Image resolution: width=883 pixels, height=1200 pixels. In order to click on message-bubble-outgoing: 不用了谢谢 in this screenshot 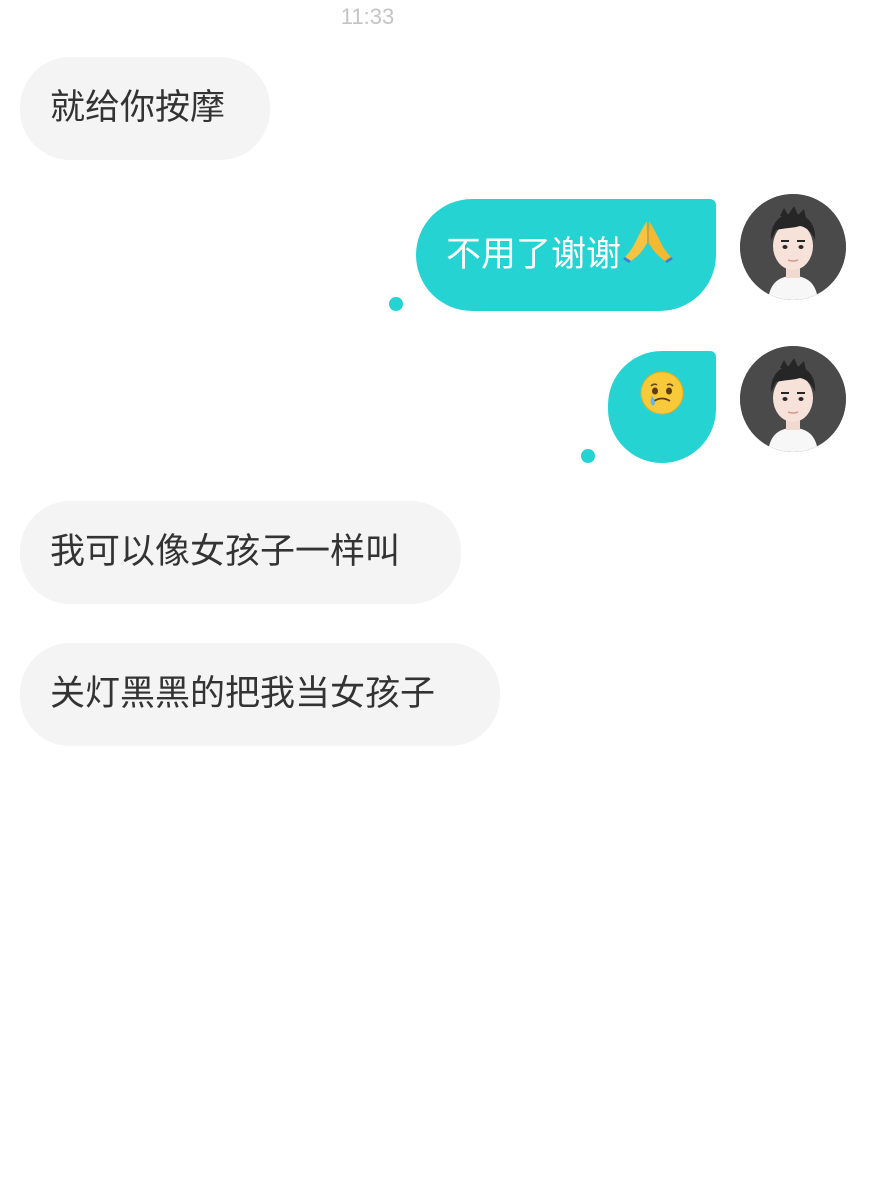, I will do `click(566, 255)`.